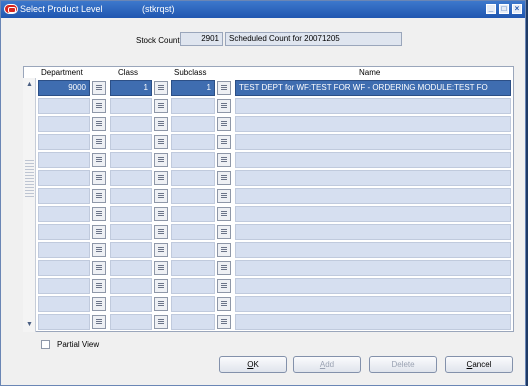 The image size is (528, 386). I want to click on partial-view-checkbox, so click(45, 344).